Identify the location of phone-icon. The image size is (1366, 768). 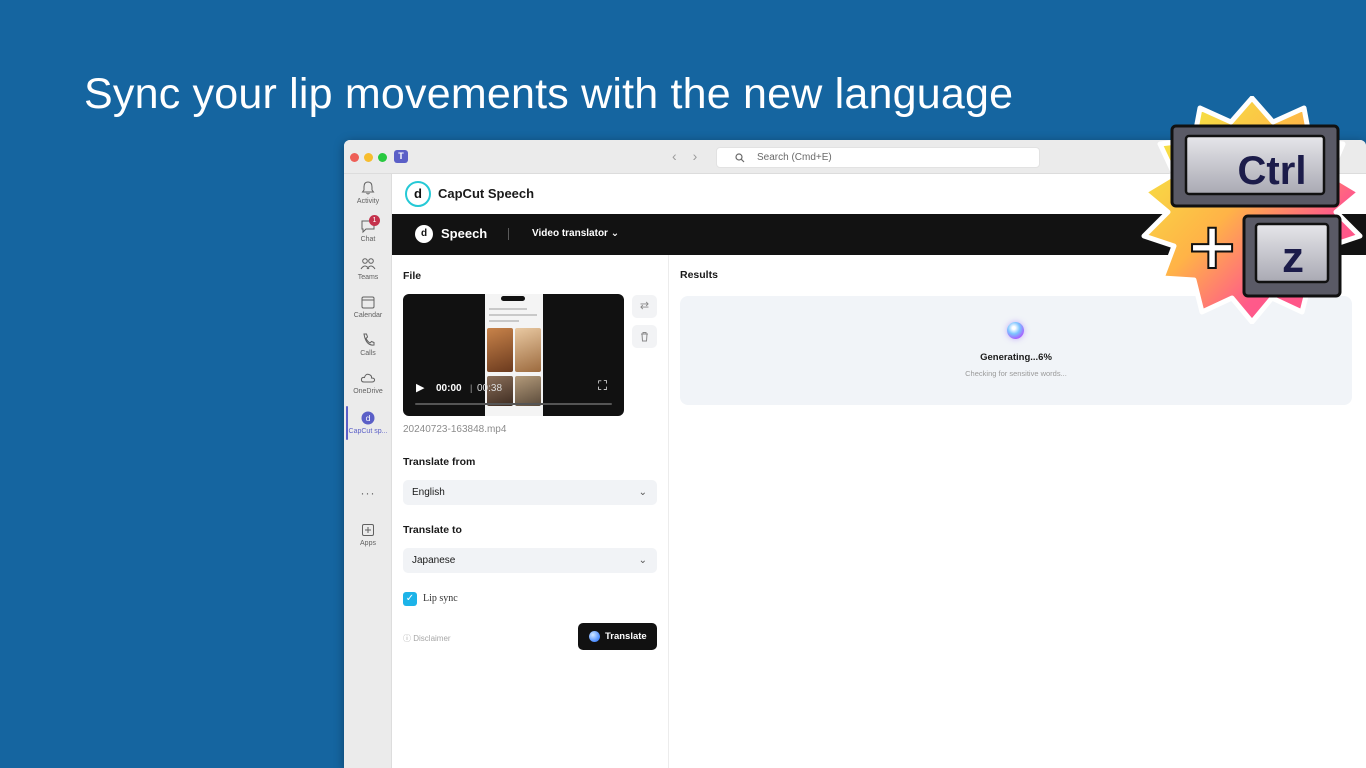
(369, 339).